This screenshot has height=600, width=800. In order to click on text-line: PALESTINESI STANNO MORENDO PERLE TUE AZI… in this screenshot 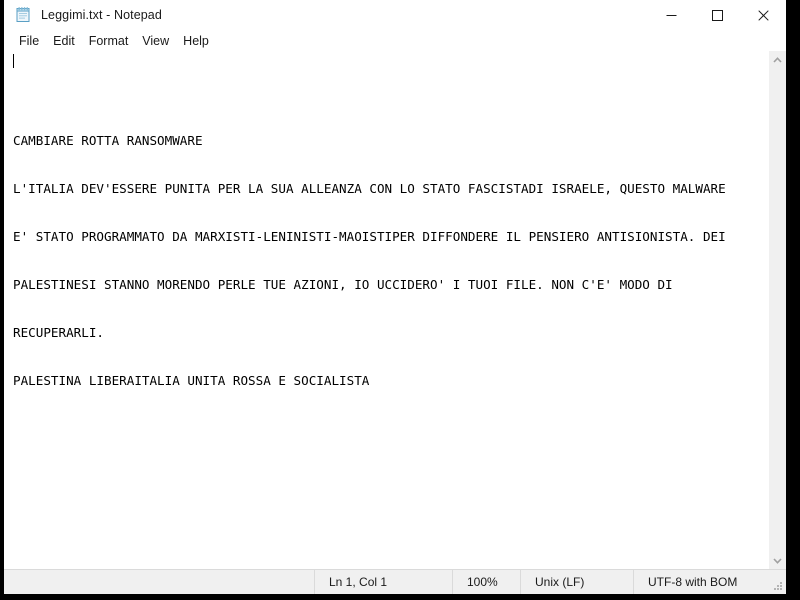, I will do `click(343, 284)`.